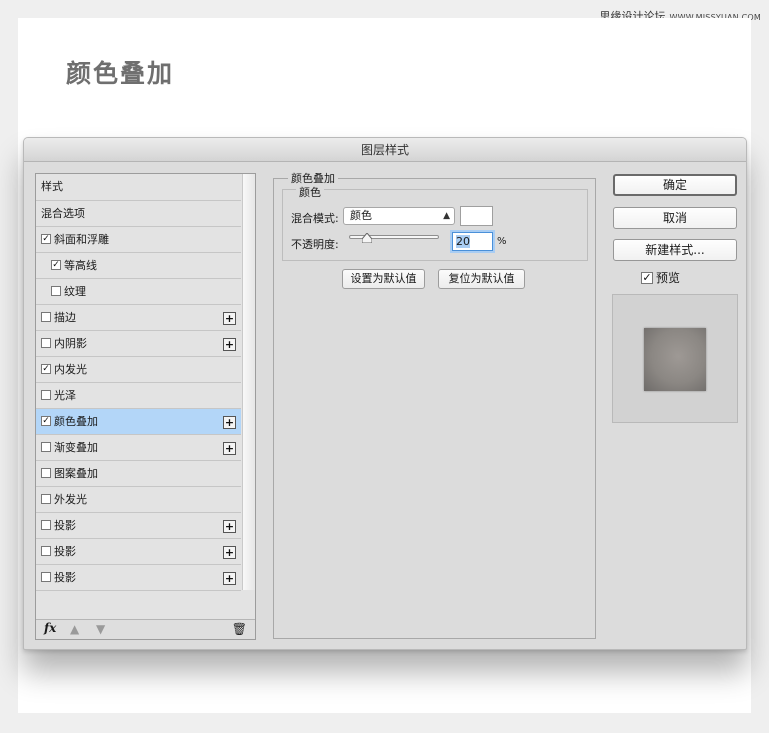  Describe the element at coordinates (315, 244) in the screenshot. I see `opacity-label: 不透明度:` at that location.